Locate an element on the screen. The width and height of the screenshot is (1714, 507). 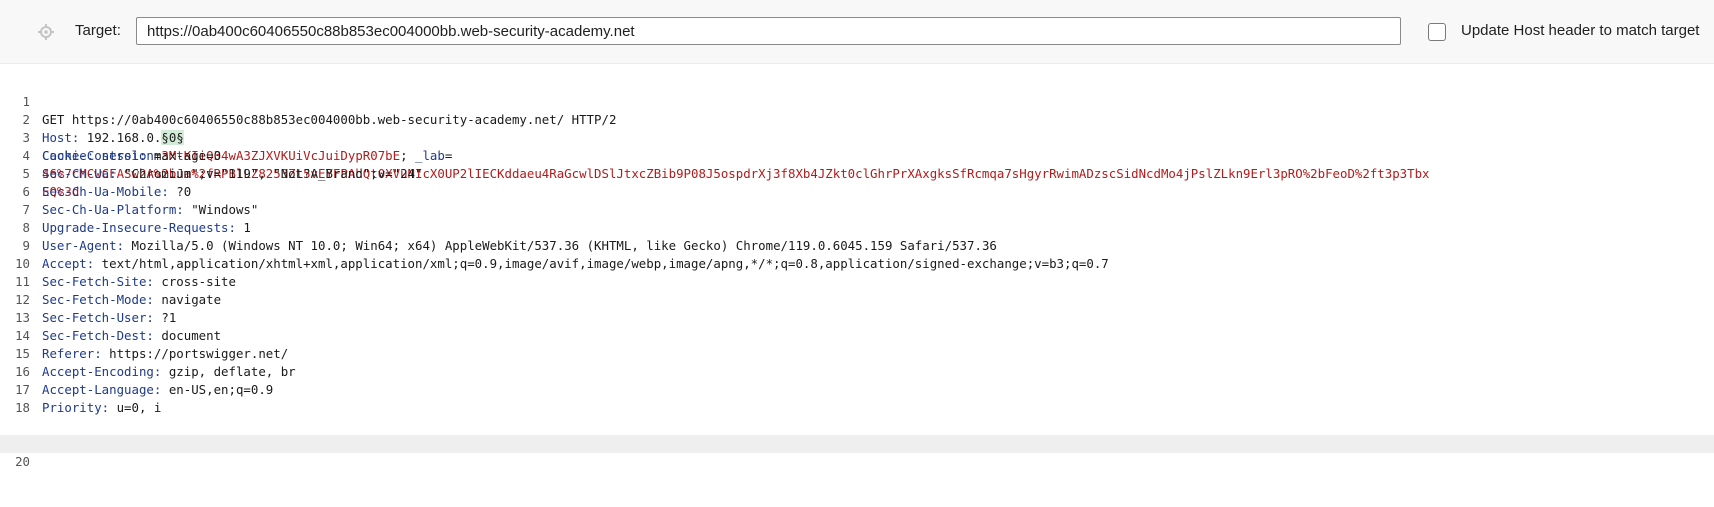
editor-line: 17 Accept-Language: en-US,en;q=0.9 is located at coordinates (857, 390).